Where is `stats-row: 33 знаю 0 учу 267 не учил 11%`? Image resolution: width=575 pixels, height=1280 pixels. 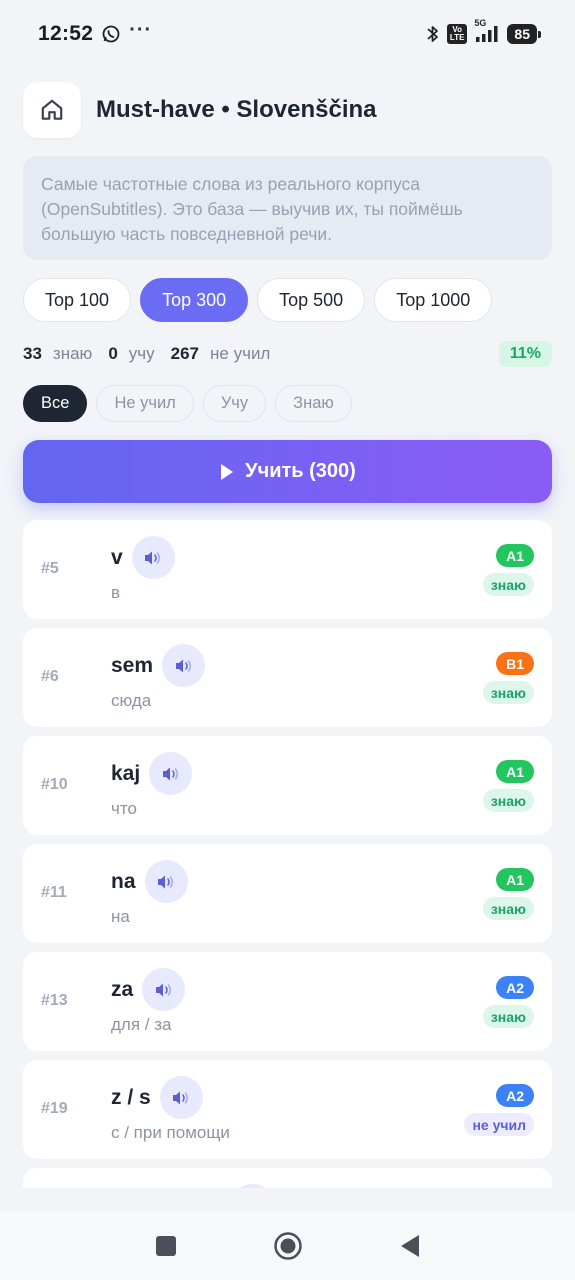
stats-row: 33 знаю 0 учу 267 не учил 11% is located at coordinates (287, 354).